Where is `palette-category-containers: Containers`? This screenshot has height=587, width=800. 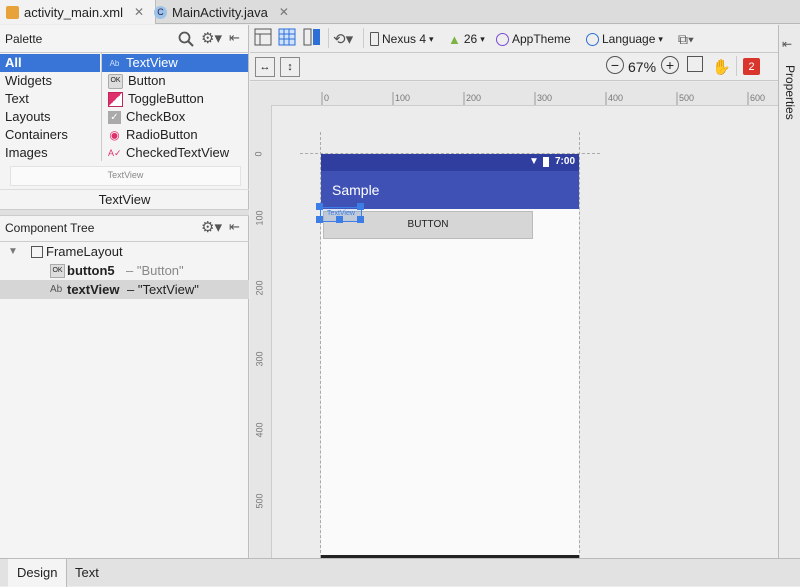 palette-category-containers: Containers is located at coordinates (50, 135).